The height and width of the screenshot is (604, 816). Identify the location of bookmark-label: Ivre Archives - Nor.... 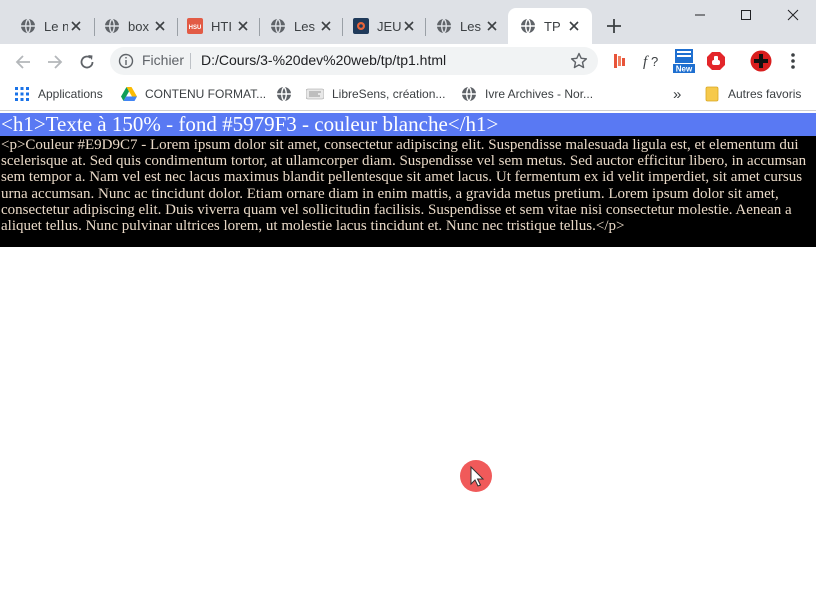
(539, 94).